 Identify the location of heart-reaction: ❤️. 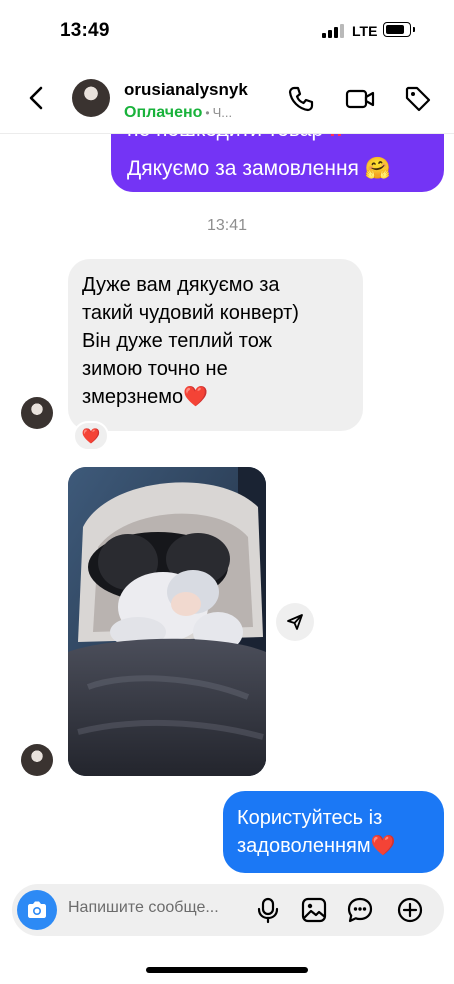
(91, 436).